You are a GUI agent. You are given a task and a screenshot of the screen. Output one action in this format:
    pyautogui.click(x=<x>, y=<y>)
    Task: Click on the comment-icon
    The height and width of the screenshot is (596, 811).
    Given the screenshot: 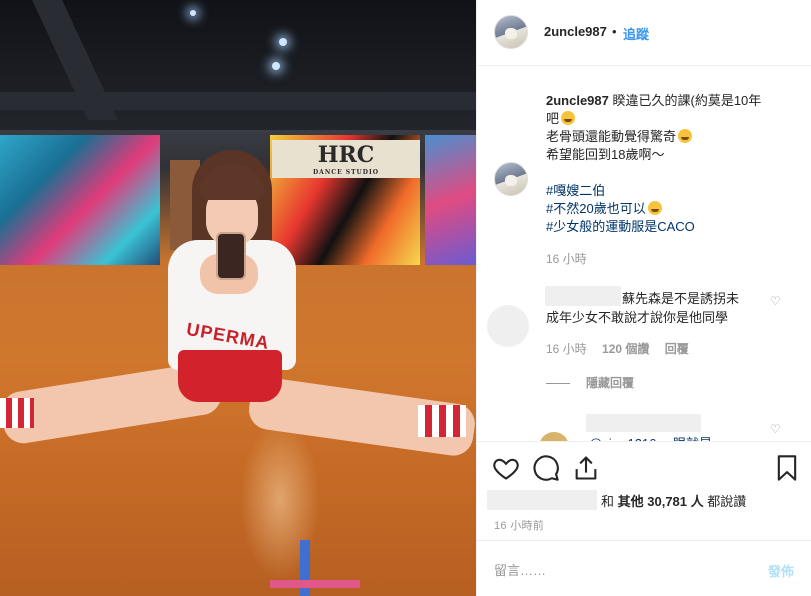 What is the action you would take?
    pyautogui.click(x=546, y=468)
    